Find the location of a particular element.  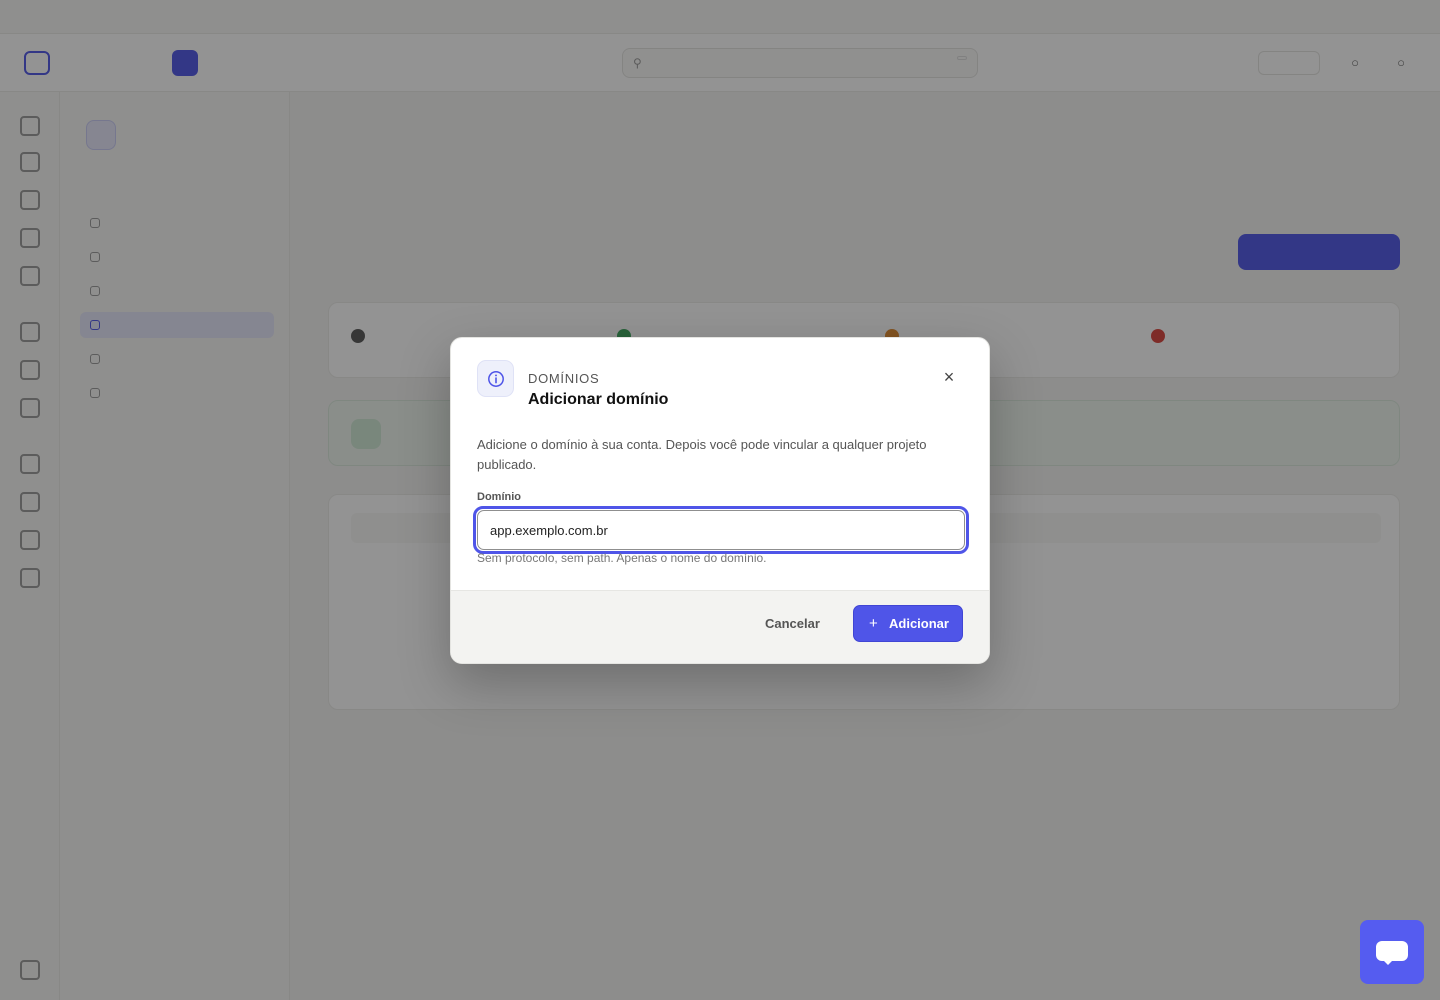

dialog-title: Adicionar domínio is located at coordinates (598, 399).